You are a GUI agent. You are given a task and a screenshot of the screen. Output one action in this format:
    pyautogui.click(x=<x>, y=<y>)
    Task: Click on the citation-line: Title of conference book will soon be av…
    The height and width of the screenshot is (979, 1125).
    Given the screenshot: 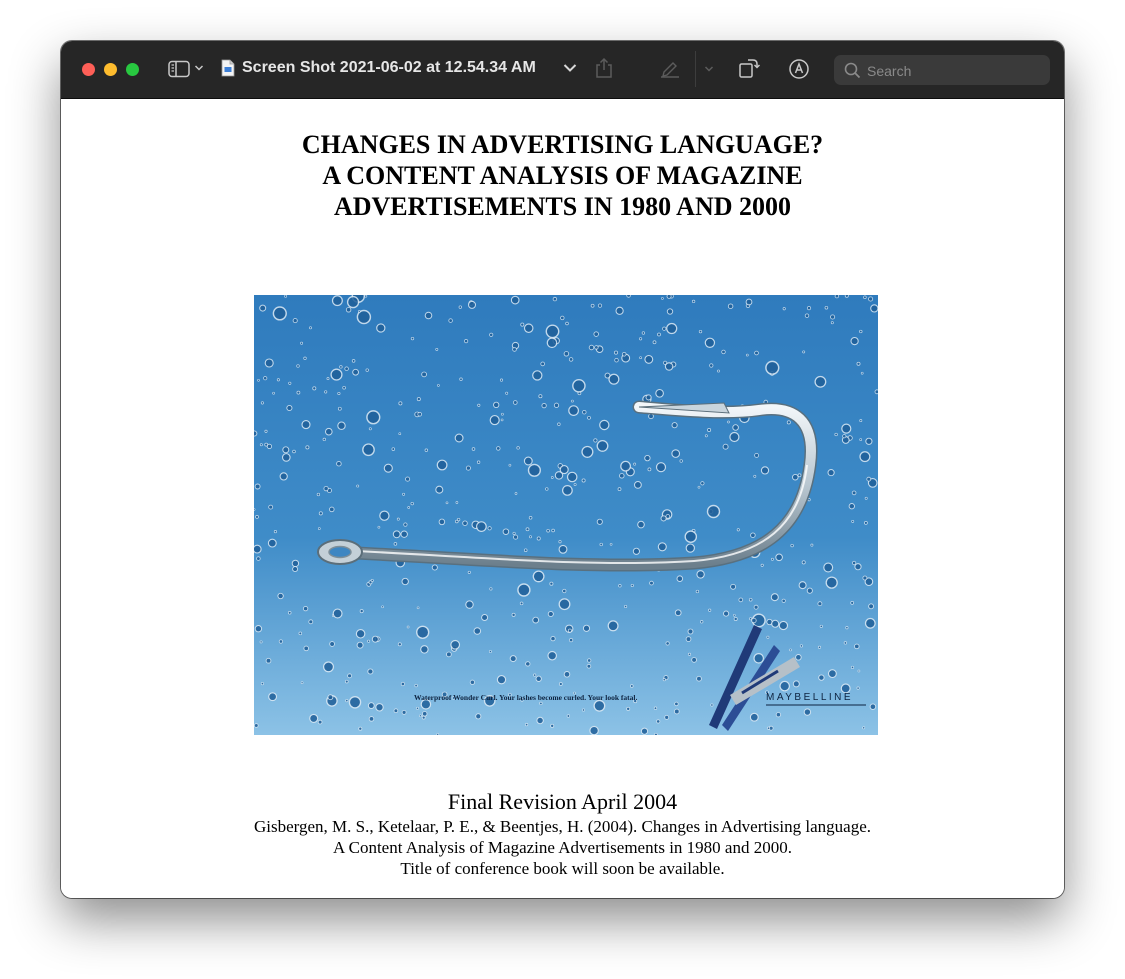 What is the action you would take?
    pyautogui.click(x=562, y=868)
    